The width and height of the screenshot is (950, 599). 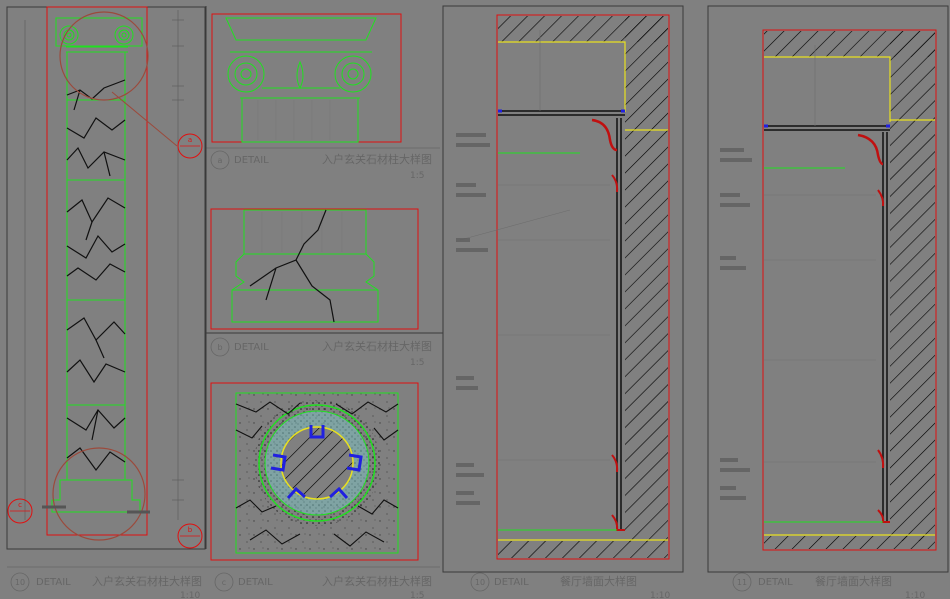 What do you see at coordinates (190, 146) in the screenshot?
I see `section-callout-icon: a` at bounding box center [190, 146].